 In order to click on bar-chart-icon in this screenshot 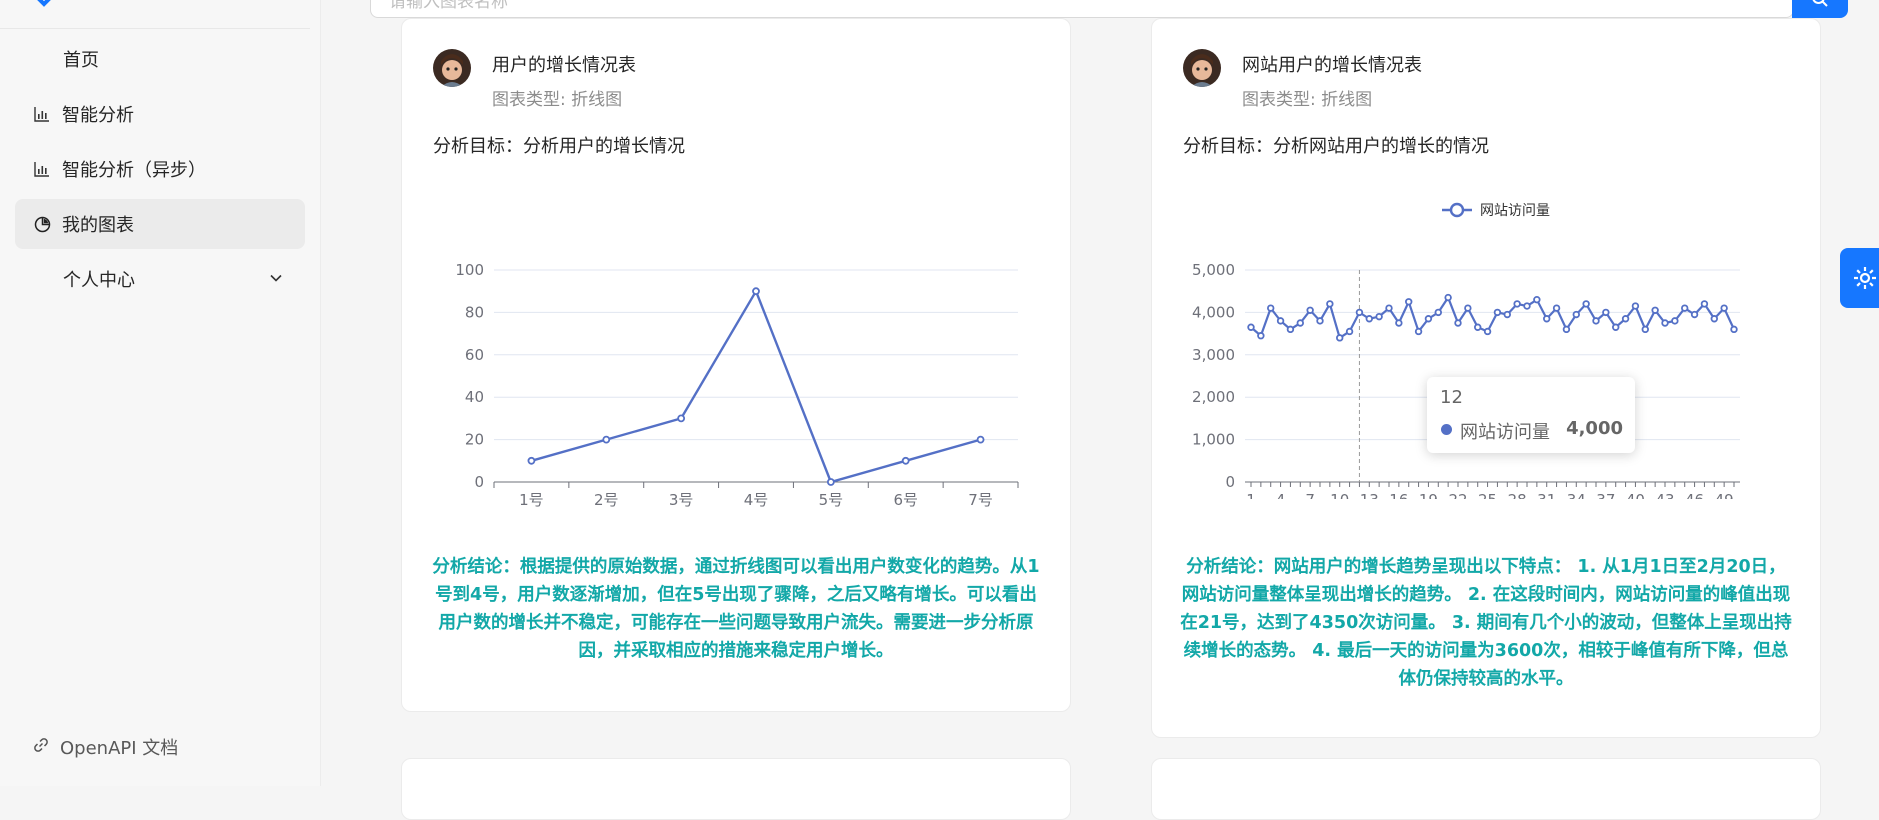, I will do `click(42, 169)`.